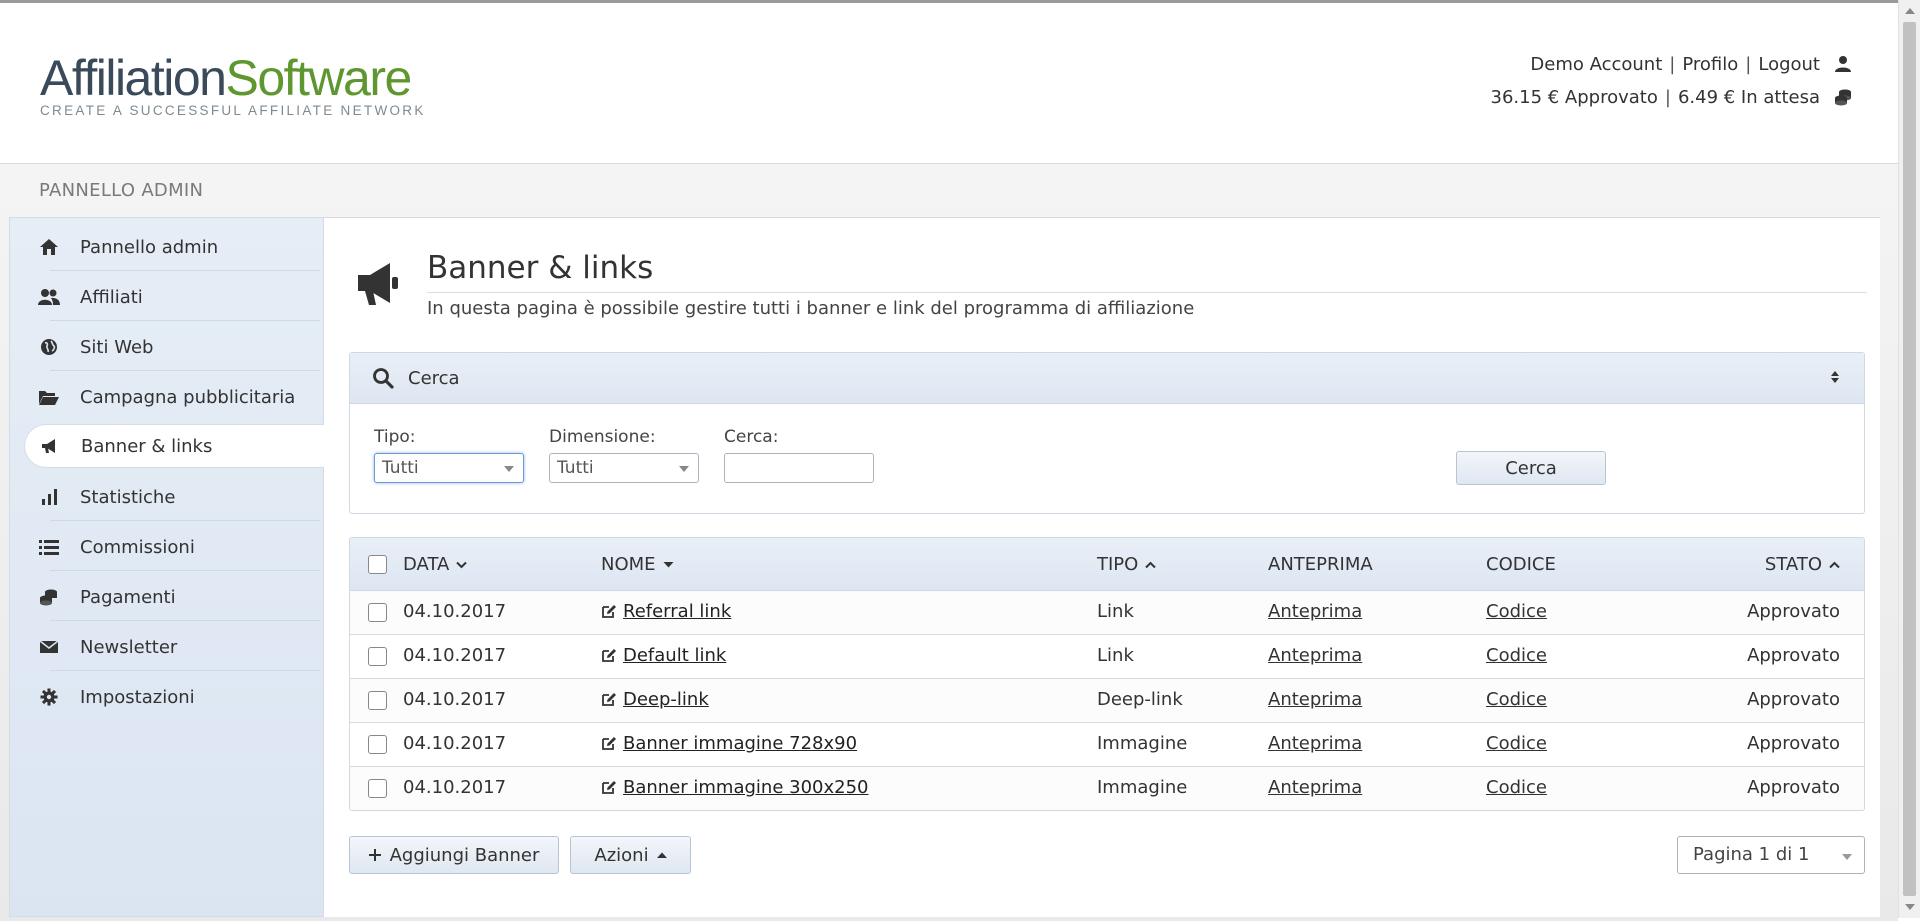  Describe the element at coordinates (1142, 787) in the screenshot. I see `cell-tipo: Immagine` at that location.